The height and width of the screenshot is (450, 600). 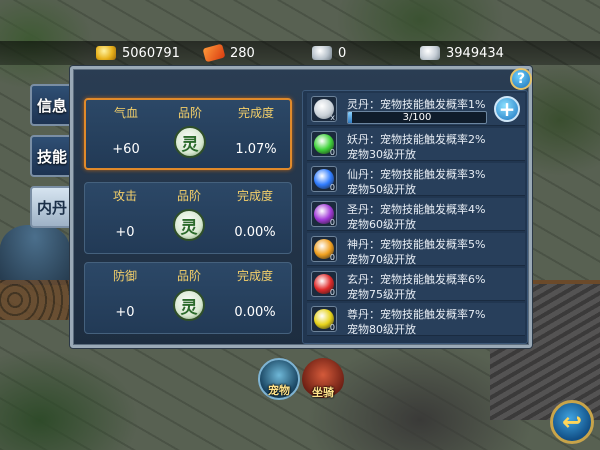 I want to click on list-item-pill: 0 仙丹：宠物技能触发概率3% 宠物50级开放, so click(x=416, y=179).